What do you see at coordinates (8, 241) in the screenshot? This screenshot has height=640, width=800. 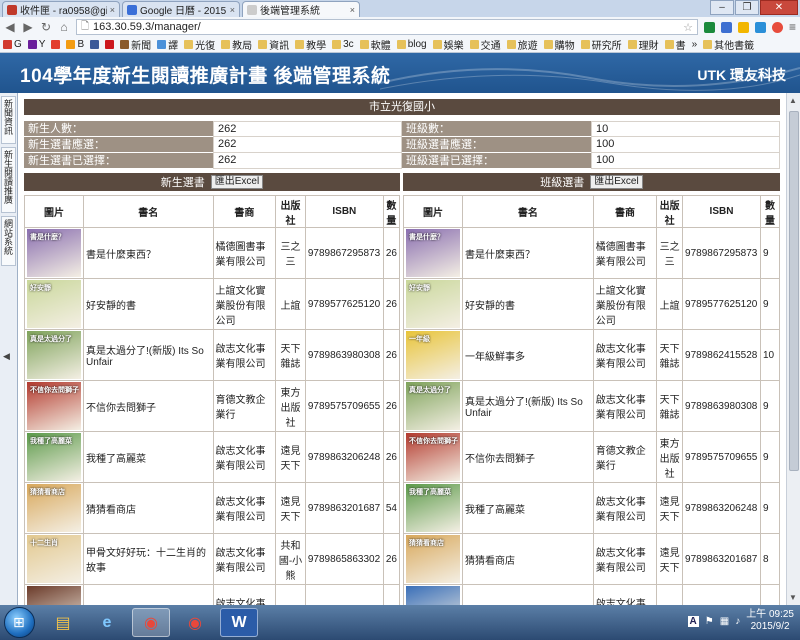 I see `sidemenu-item-system: 網站系統` at bounding box center [8, 241].